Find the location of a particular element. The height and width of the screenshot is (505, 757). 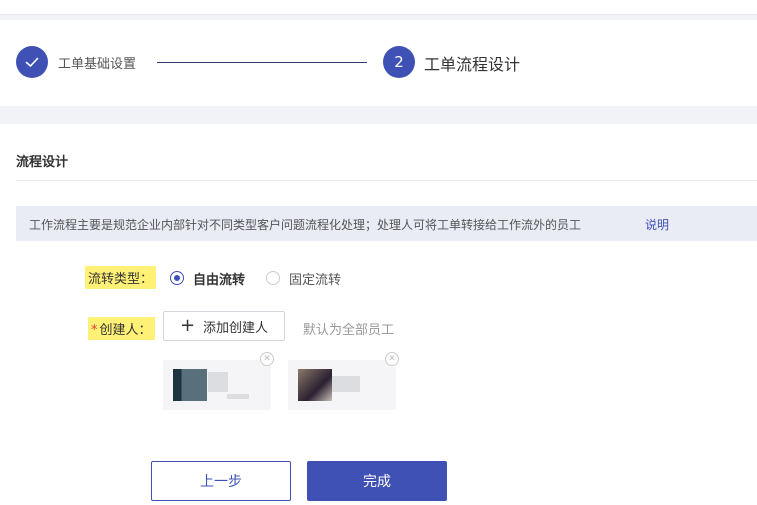

plus-icon: + is located at coordinates (187, 325).